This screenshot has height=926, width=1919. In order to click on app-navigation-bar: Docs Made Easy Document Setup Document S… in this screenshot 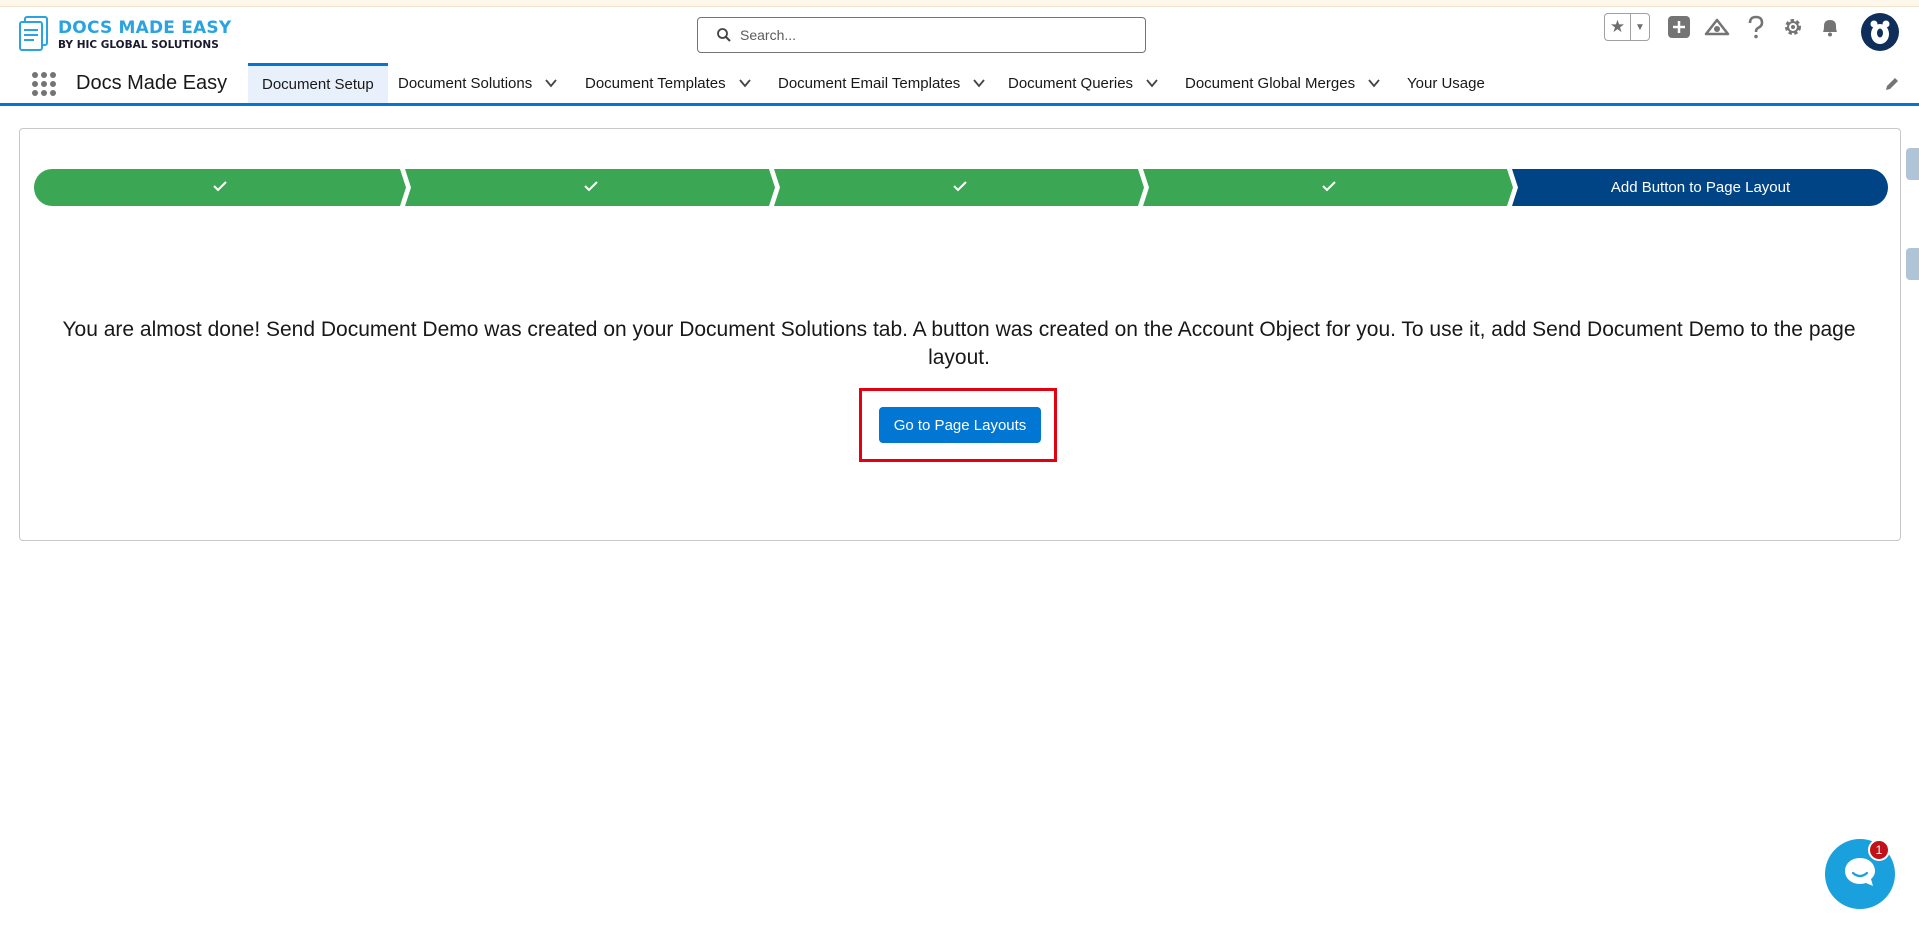, I will do `click(959, 84)`.